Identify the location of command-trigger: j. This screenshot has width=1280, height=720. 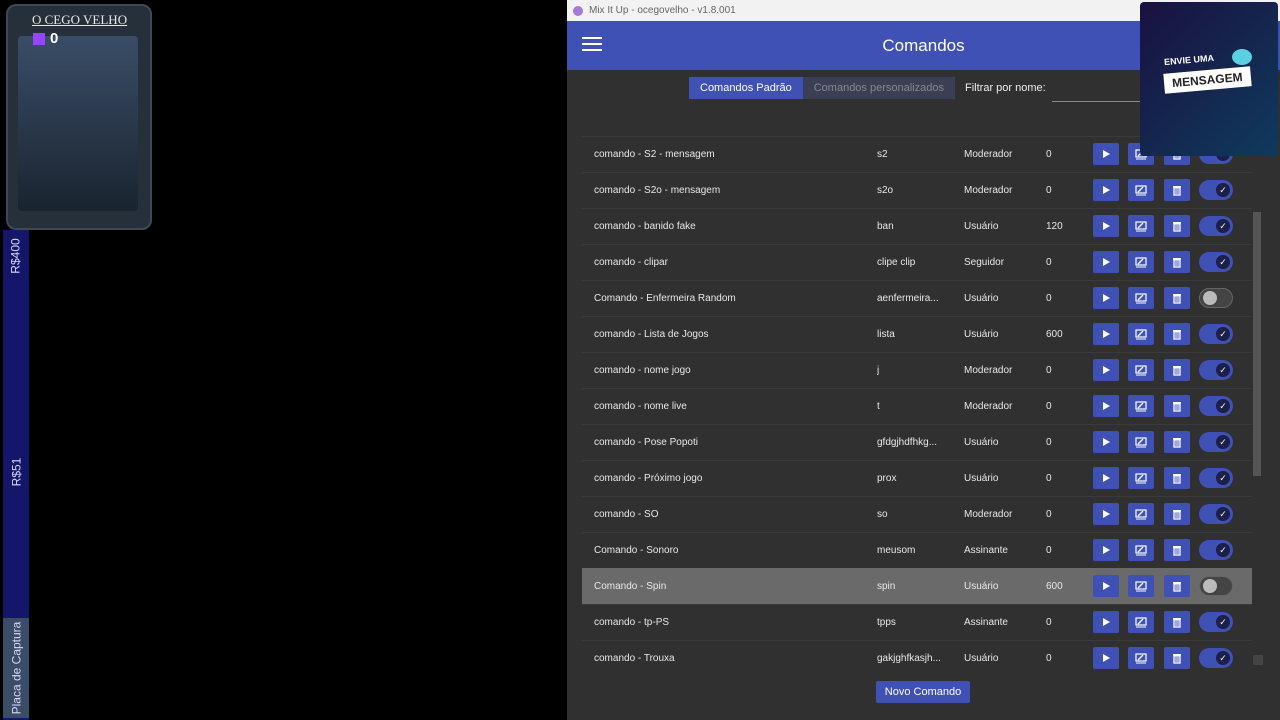
(878, 370).